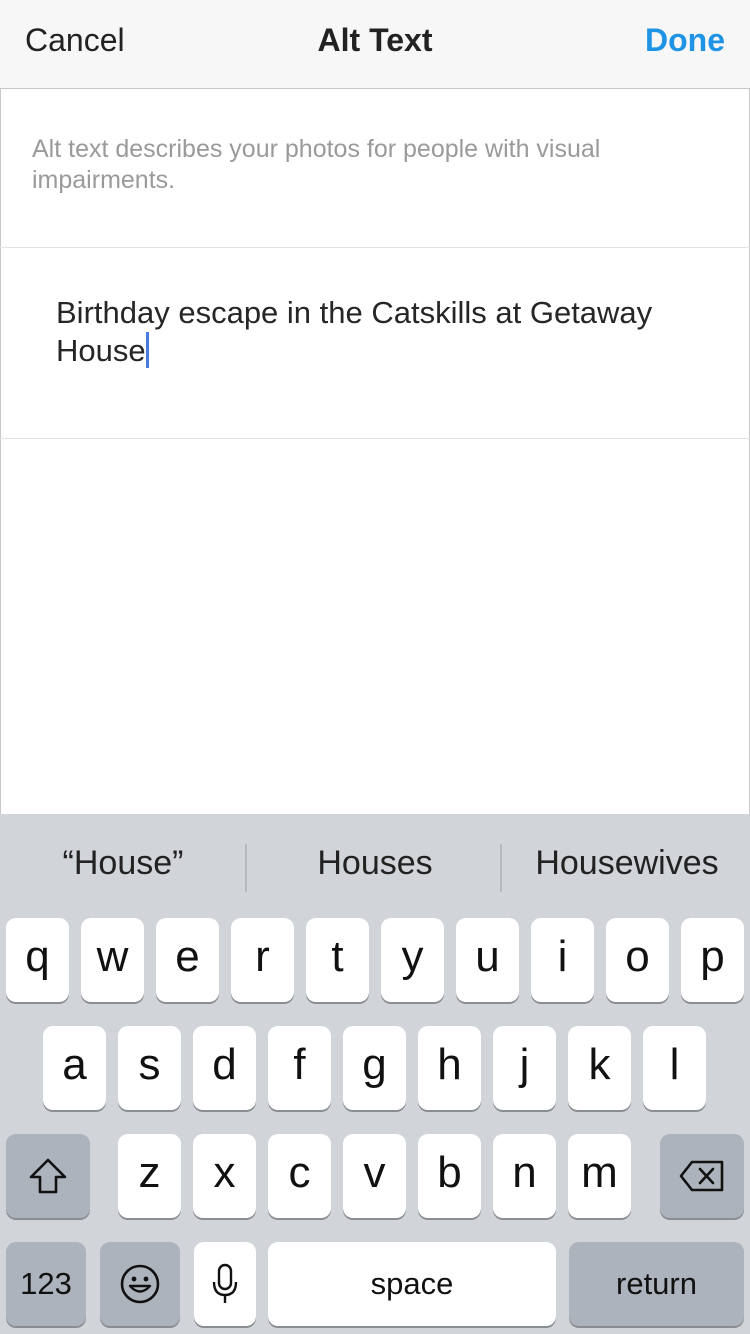 Image resolution: width=750 pixels, height=1334 pixels. I want to click on suggestion-item: Houses, so click(375, 863).